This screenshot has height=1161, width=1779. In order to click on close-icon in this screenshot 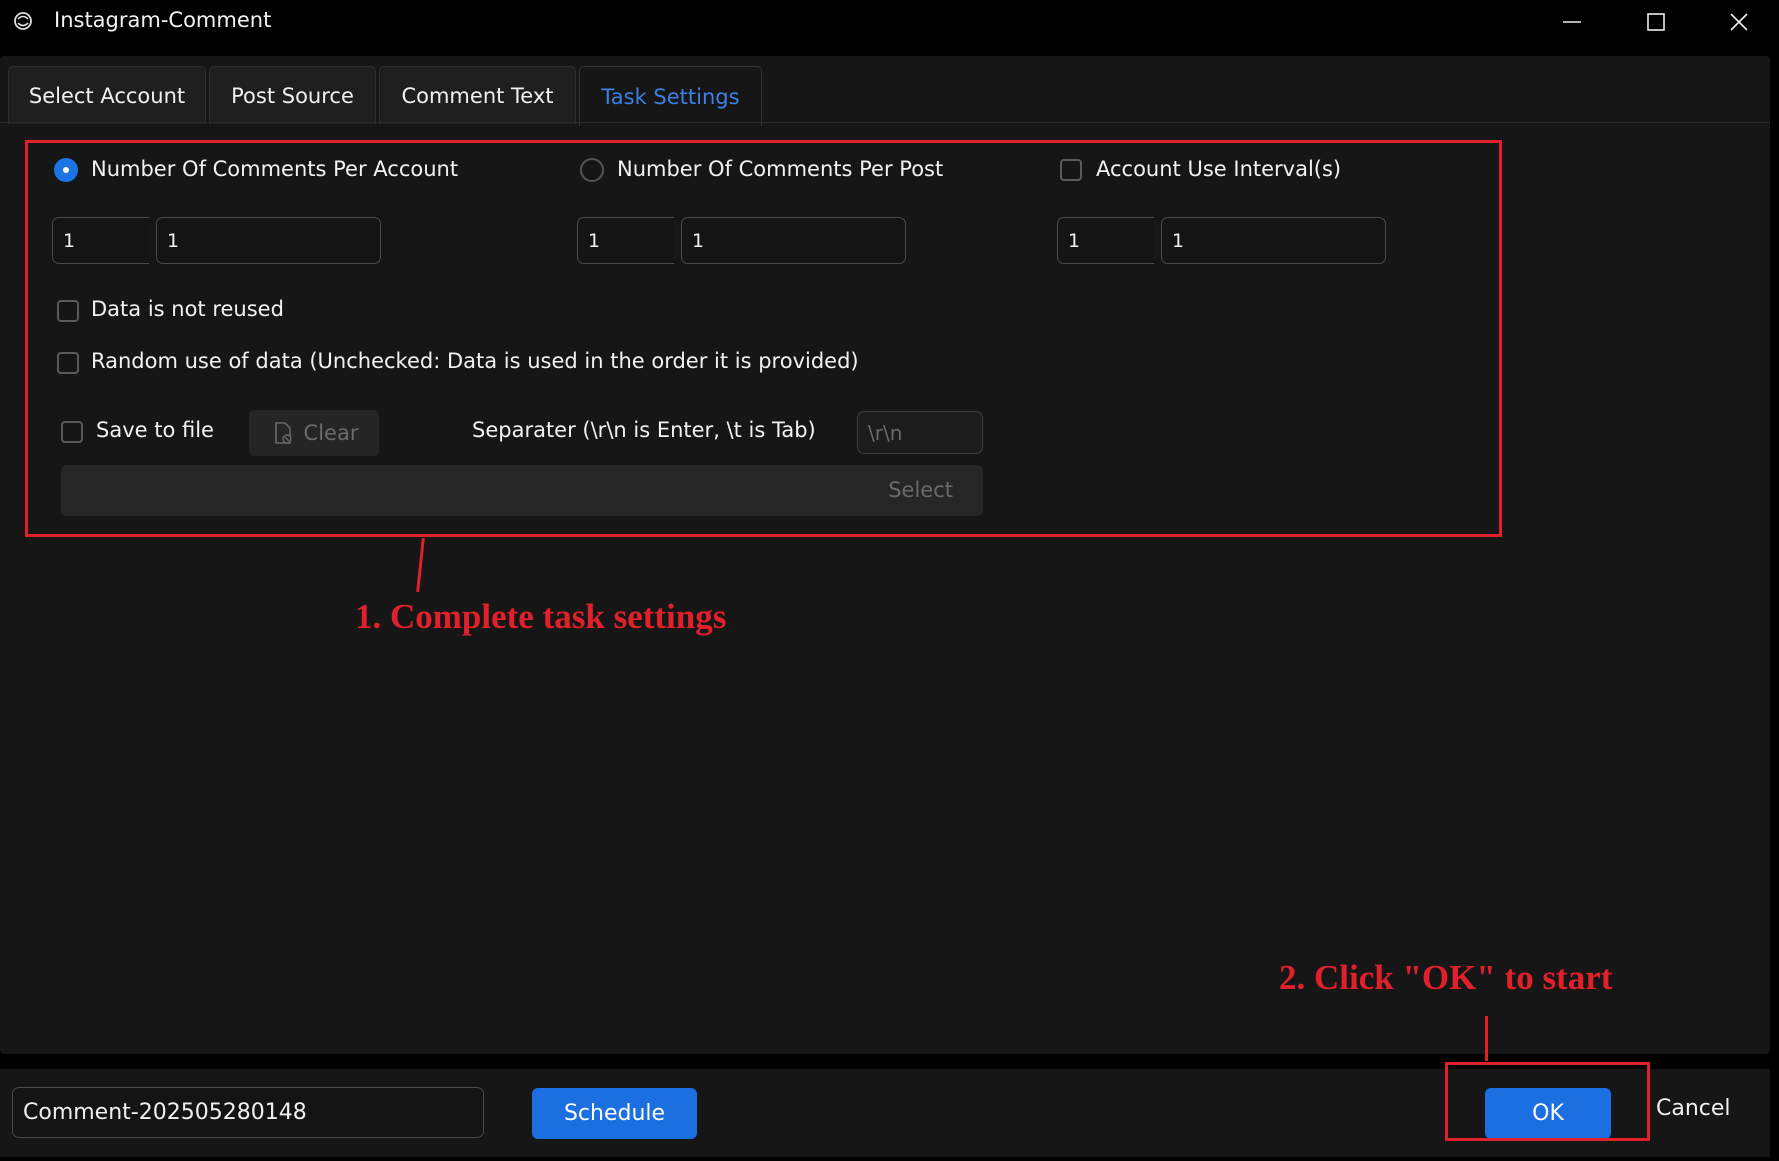, I will do `click(1739, 22)`.